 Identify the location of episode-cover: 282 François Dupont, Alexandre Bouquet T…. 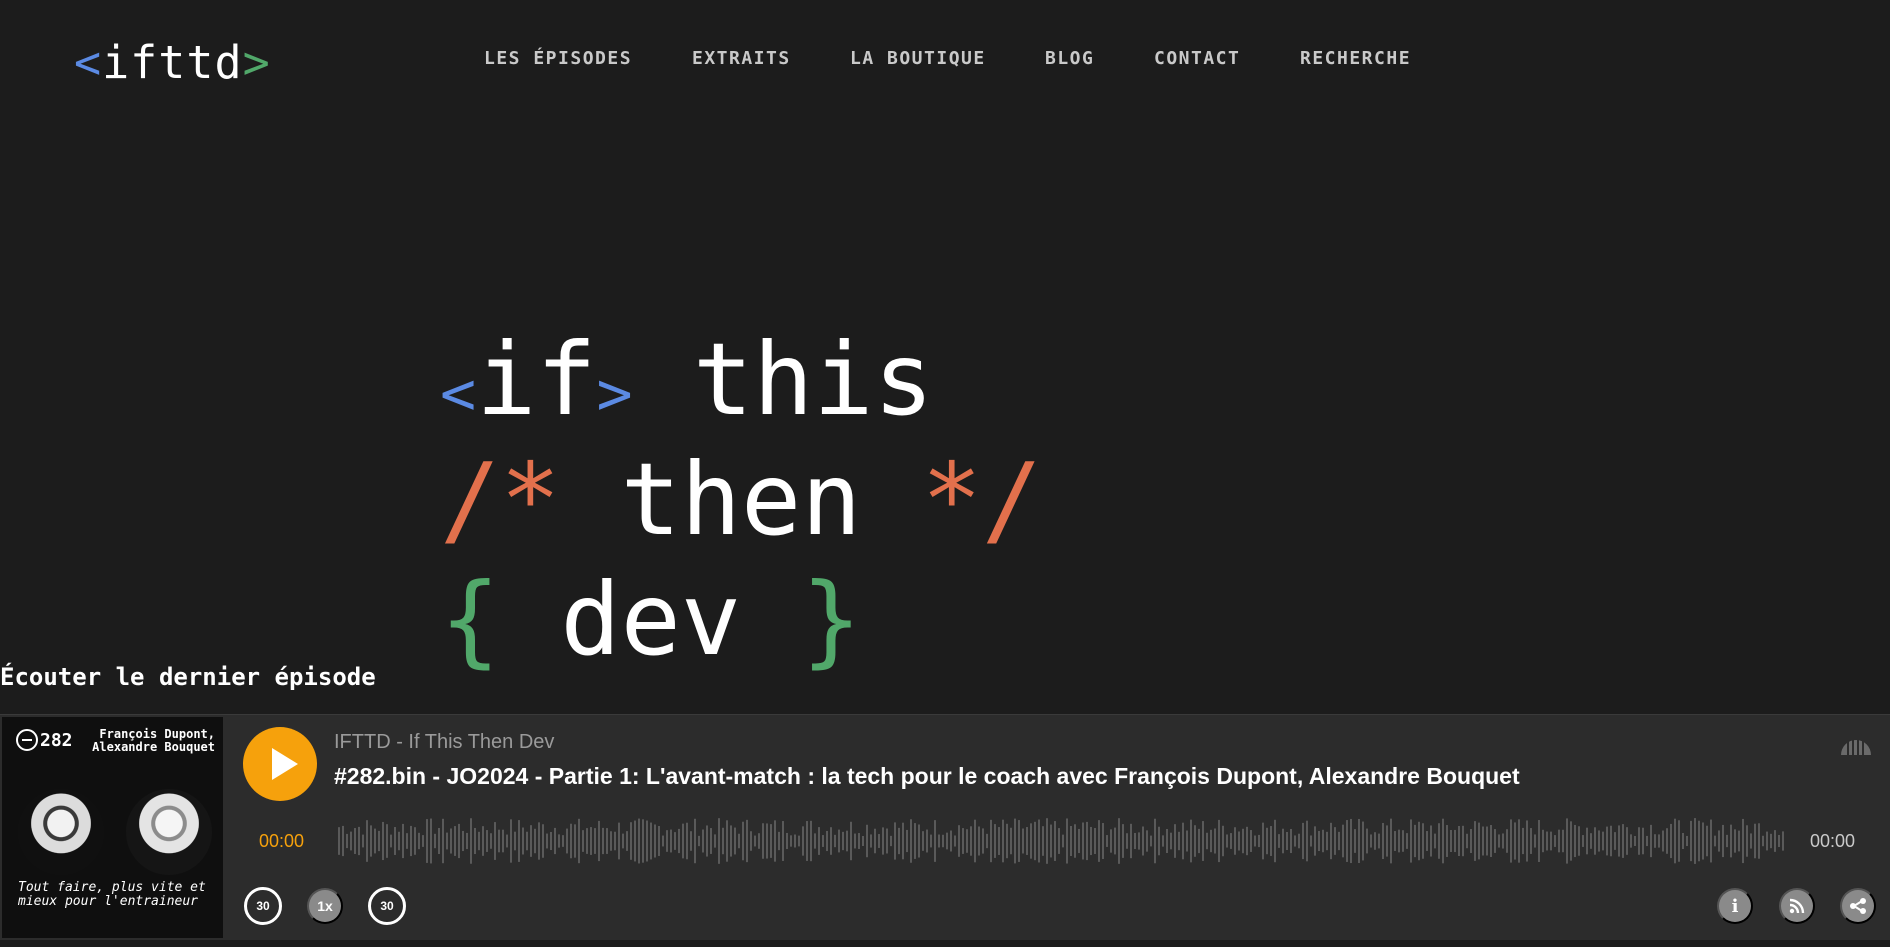
(112, 827).